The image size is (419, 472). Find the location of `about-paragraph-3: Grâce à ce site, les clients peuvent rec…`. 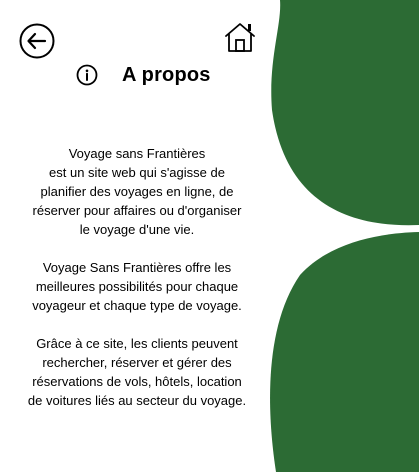

about-paragraph-3: Grâce à ce site, les clients peuvent rec… is located at coordinates (137, 372).